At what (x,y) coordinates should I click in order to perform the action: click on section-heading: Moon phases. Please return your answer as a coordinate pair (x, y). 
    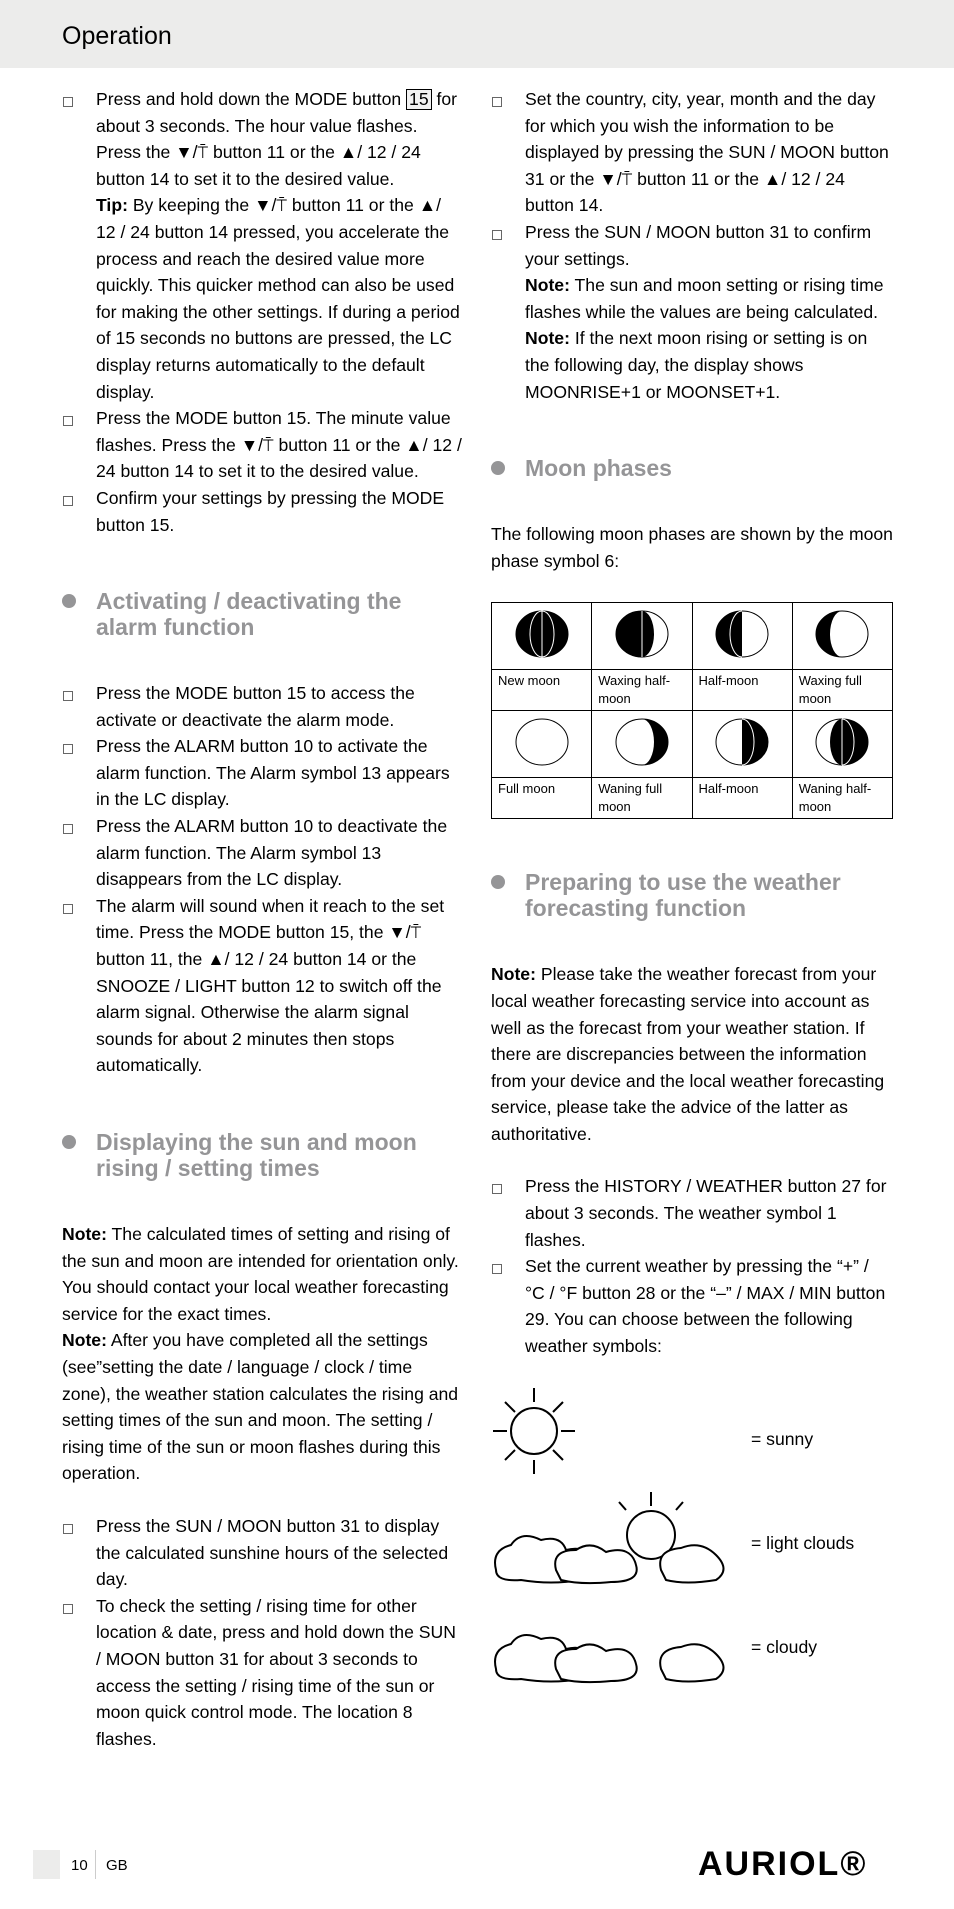
    Looking at the image, I should click on (692, 468).